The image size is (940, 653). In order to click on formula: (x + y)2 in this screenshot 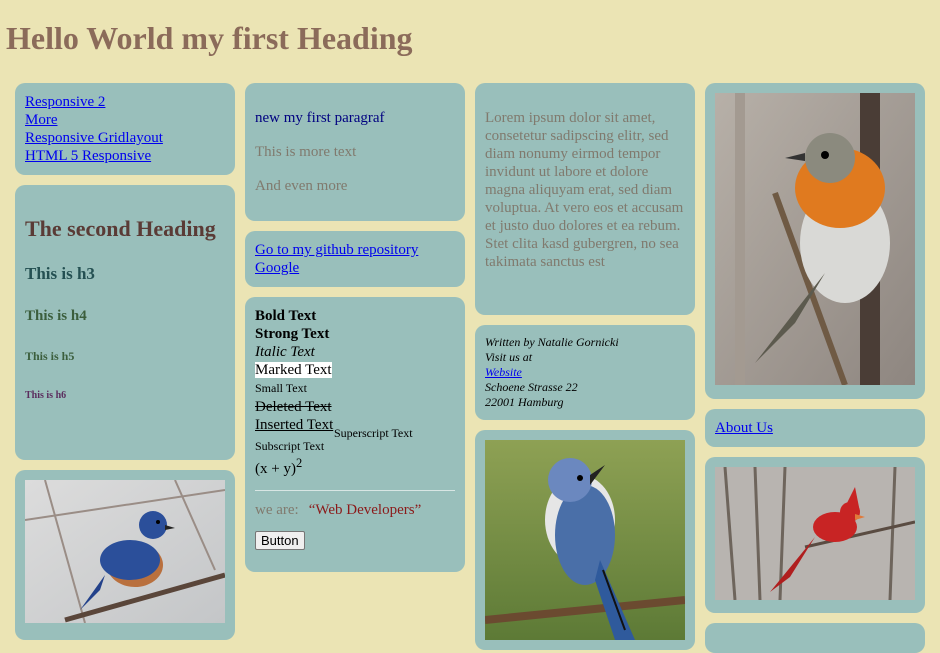, I will do `click(355, 466)`.